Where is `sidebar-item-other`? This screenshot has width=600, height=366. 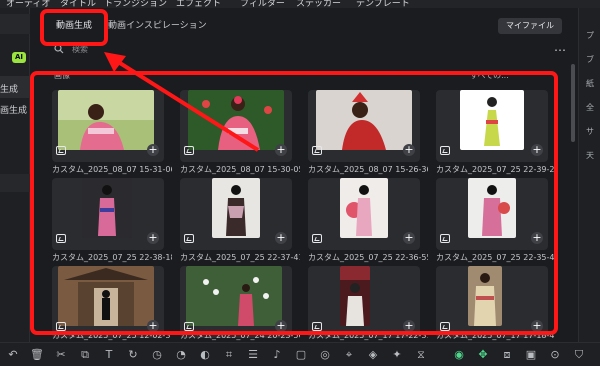 sidebar-item-other is located at coordinates (15, 183).